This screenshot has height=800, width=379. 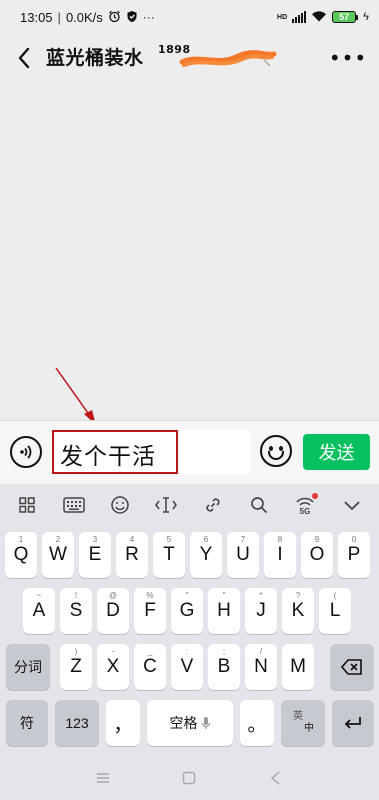 I want to click on key-hint: 8, so click(x=280, y=539).